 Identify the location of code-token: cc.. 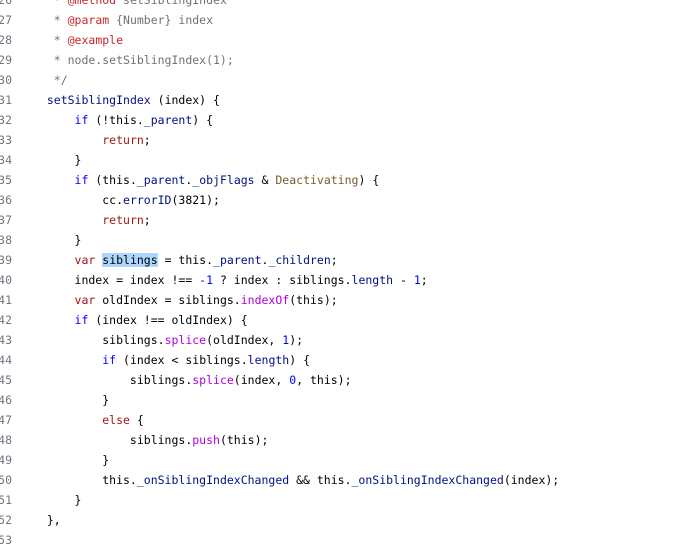
(78, 200).